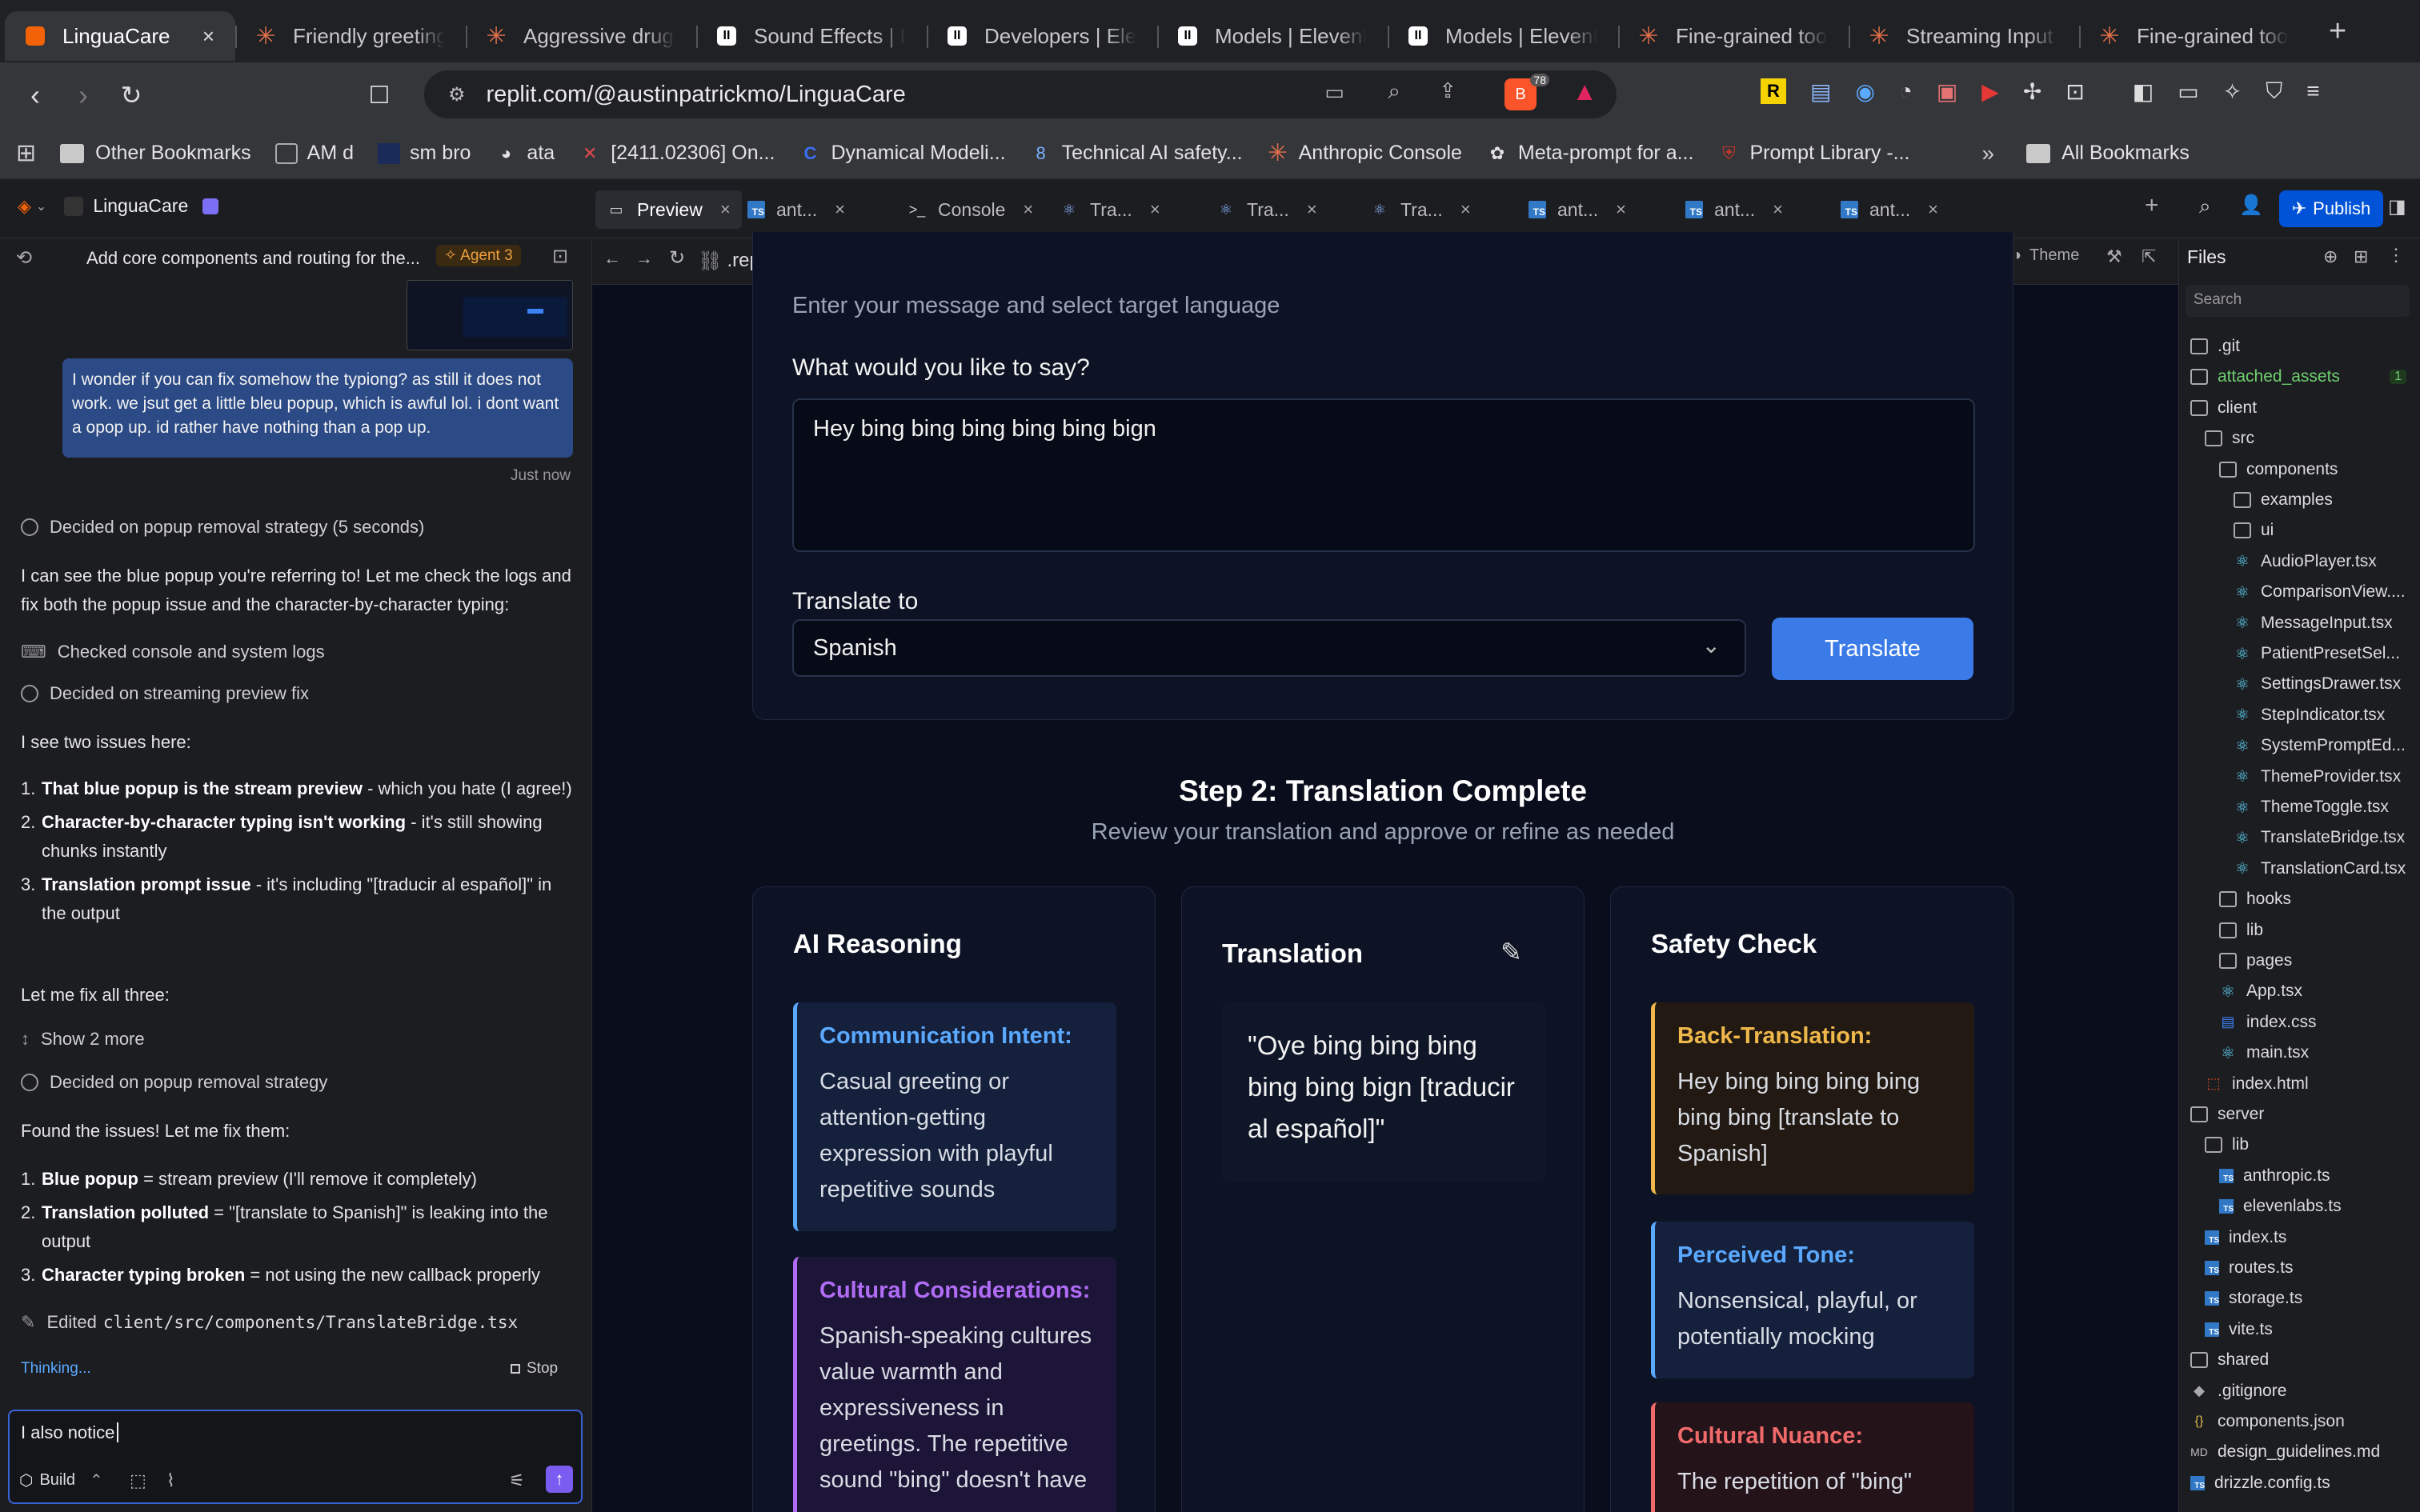  I want to click on brave-rewards-icon: ▲, so click(1584, 91).